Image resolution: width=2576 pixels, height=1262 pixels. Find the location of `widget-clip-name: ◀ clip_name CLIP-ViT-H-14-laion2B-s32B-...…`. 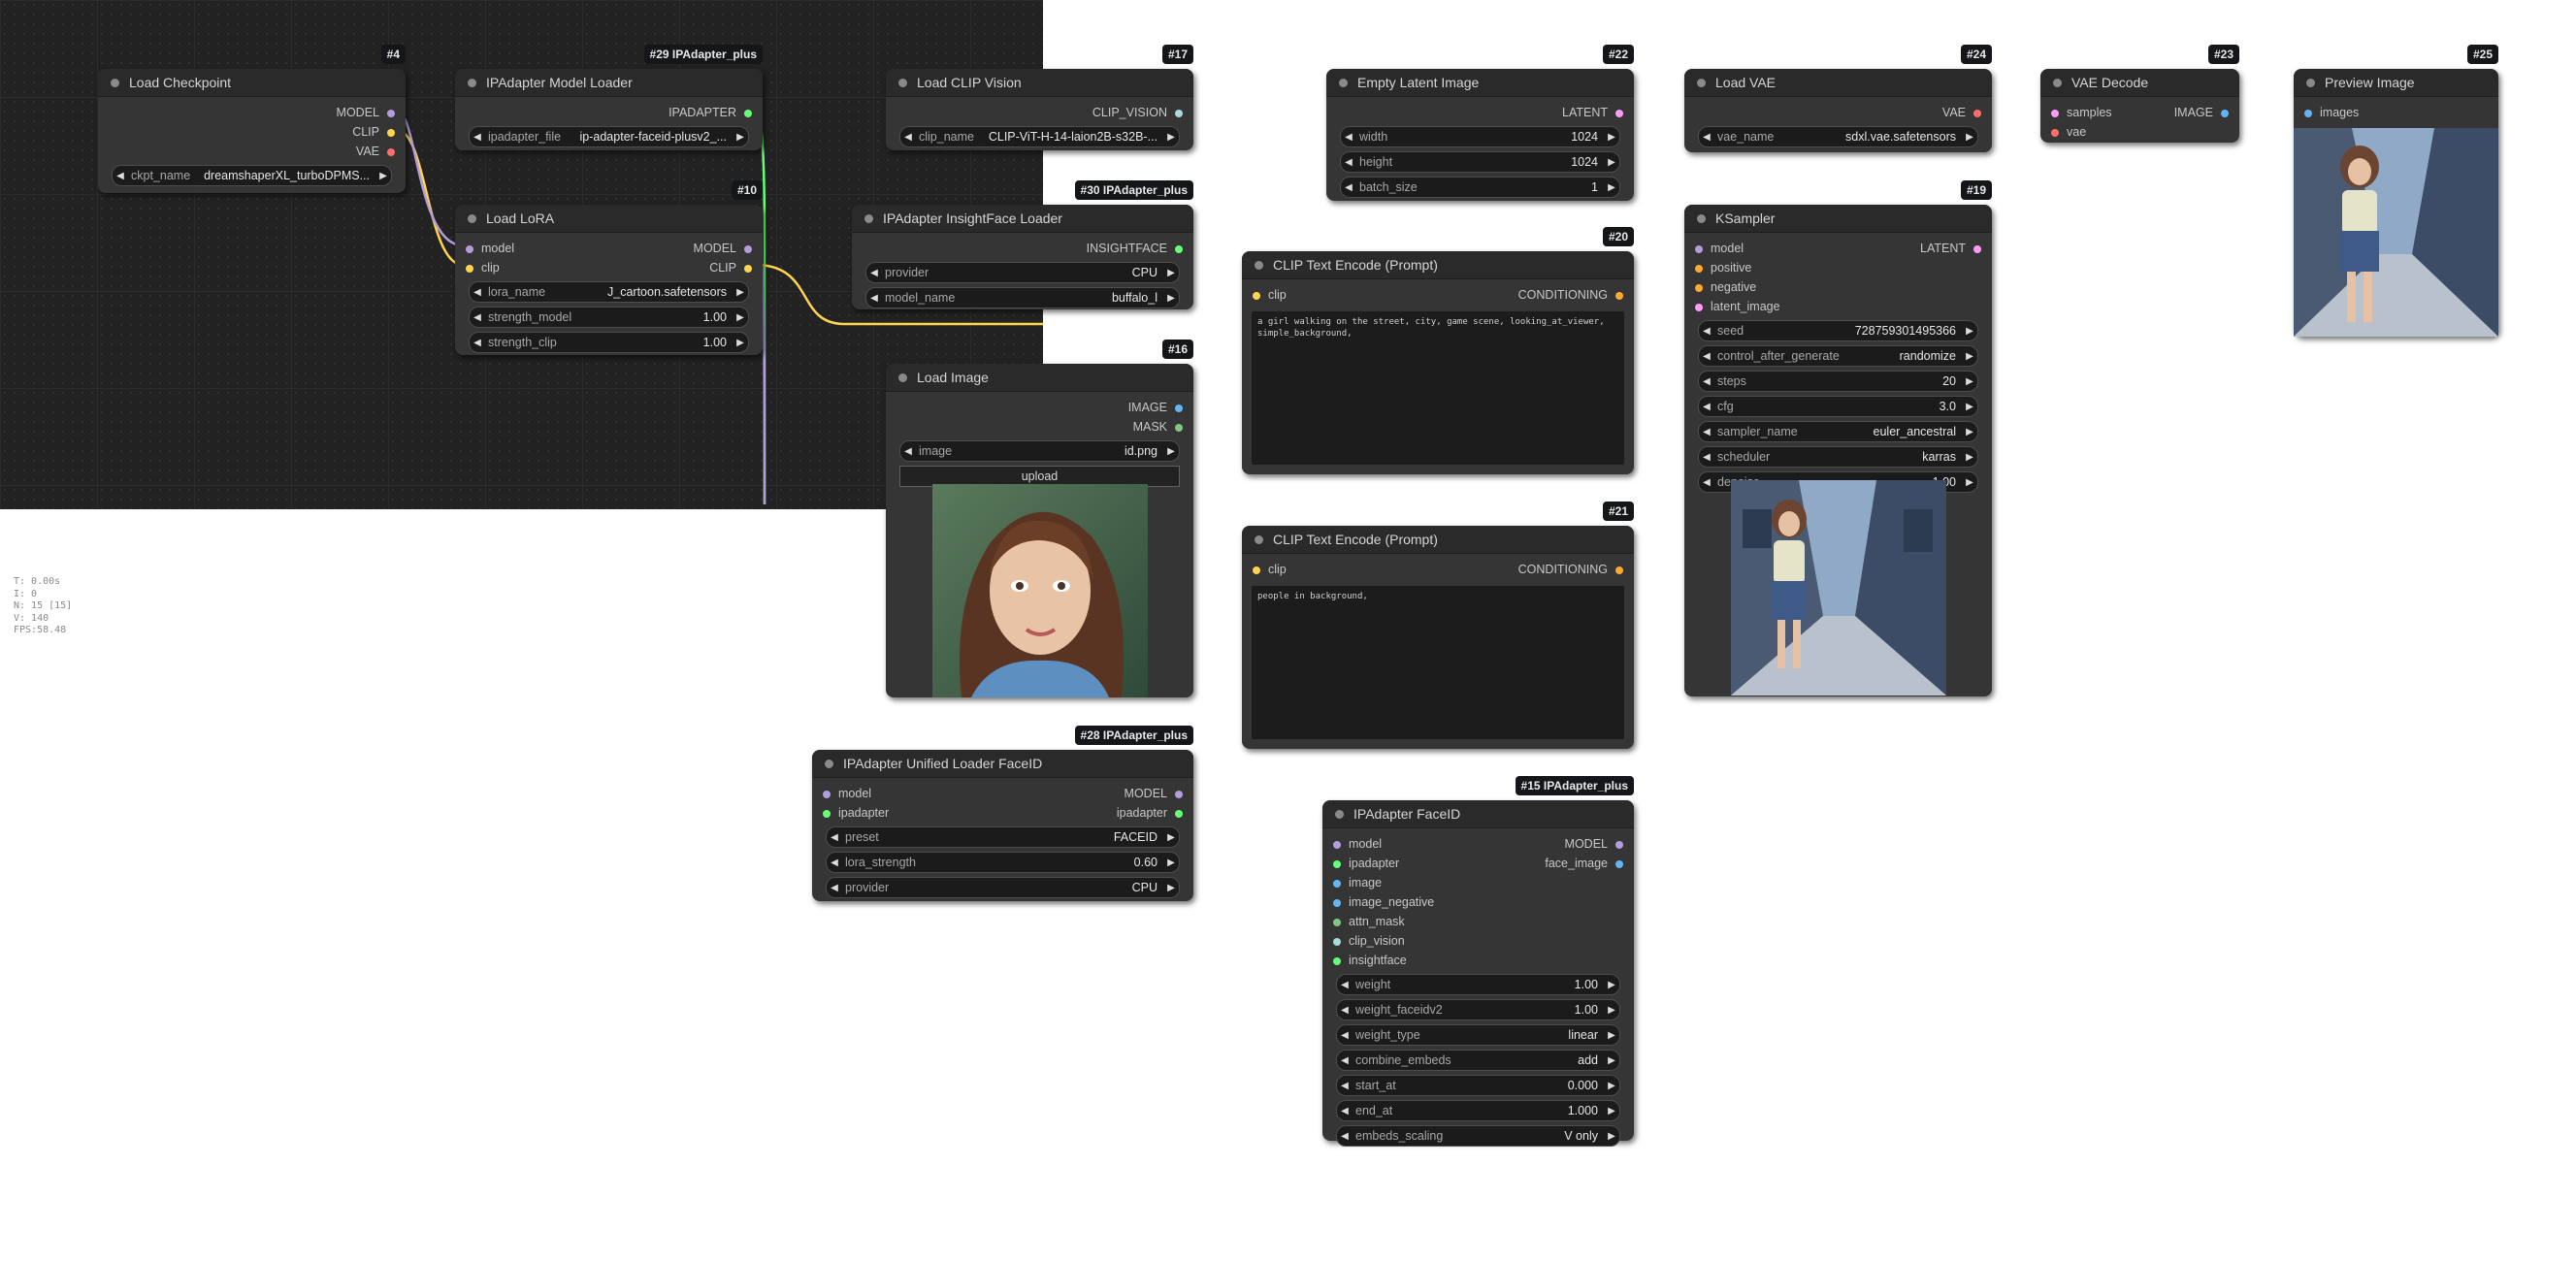

widget-clip-name: ◀ clip_name CLIP-ViT-H-14-laion2B-s32B-...… is located at coordinates (1039, 136).